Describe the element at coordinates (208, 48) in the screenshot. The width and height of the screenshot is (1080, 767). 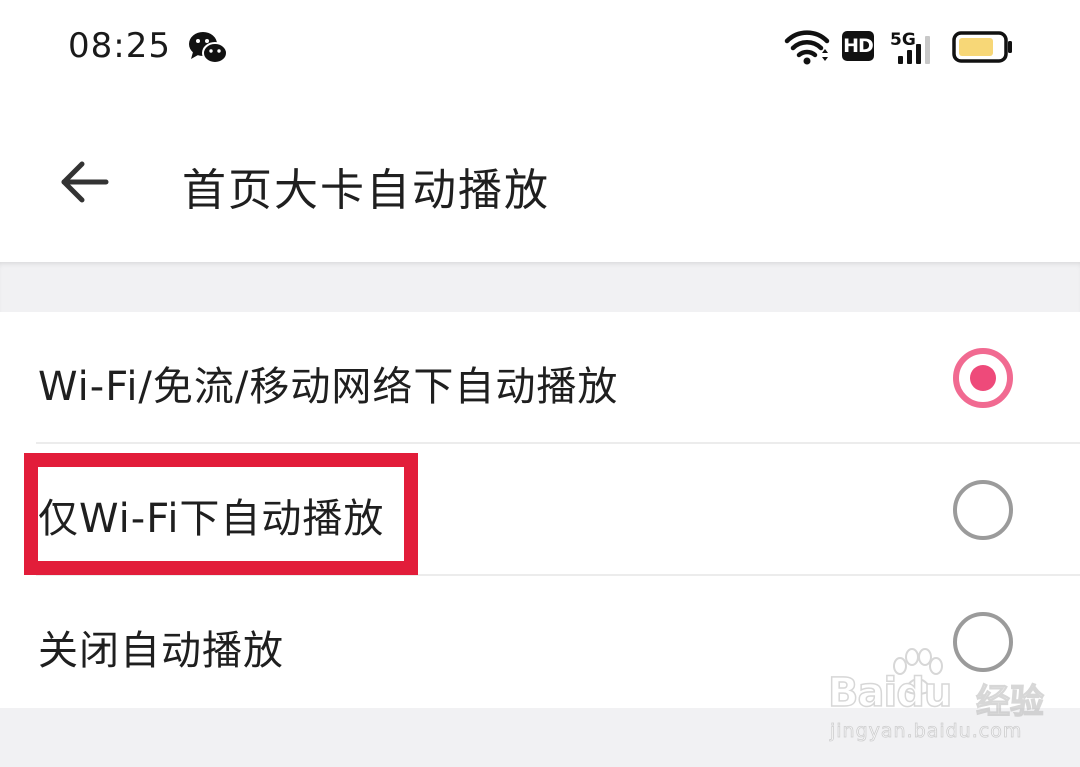
I see `wechat-icon` at that location.